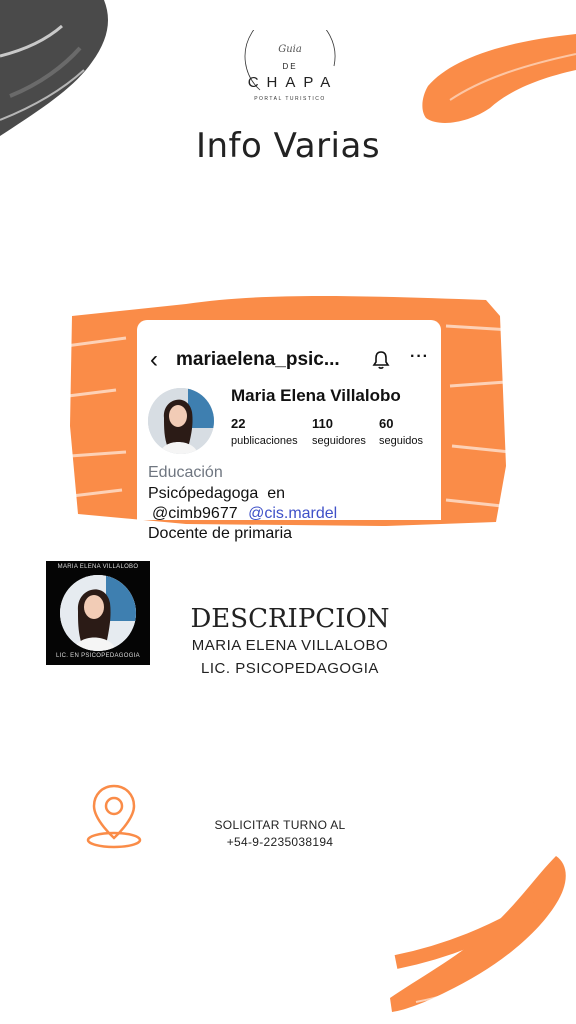 The height and width of the screenshot is (1024, 576). What do you see at coordinates (419, 357) in the screenshot?
I see `more-icon: ···` at bounding box center [419, 357].